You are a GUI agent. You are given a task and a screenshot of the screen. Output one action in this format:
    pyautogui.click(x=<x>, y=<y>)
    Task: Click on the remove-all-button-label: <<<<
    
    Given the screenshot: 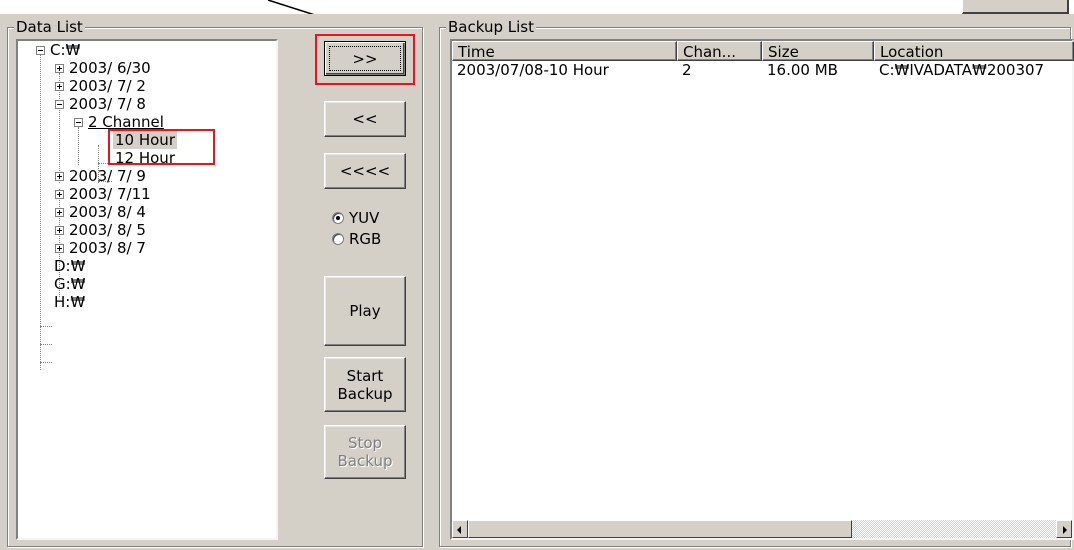 What is the action you would take?
    pyautogui.click(x=365, y=171)
    